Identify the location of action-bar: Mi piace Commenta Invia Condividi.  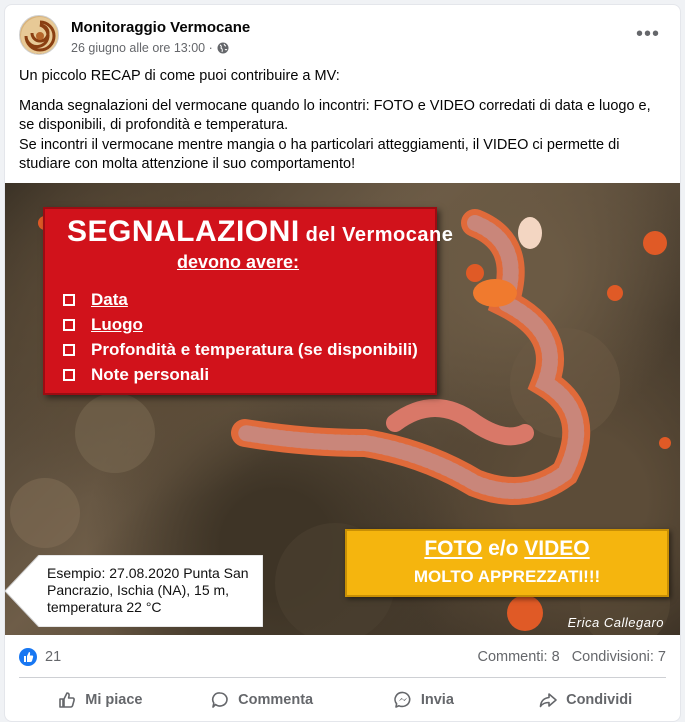
(342, 700).